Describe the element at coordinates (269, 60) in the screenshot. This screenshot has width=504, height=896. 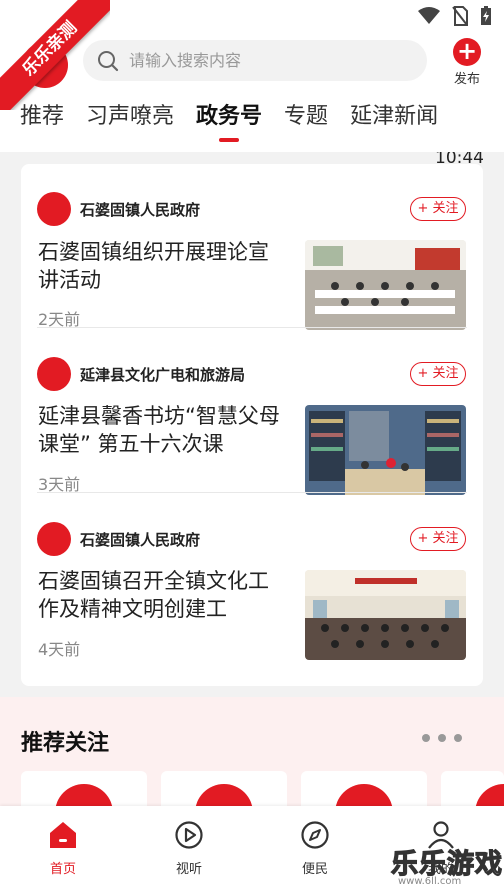
I see `search-input` at that location.